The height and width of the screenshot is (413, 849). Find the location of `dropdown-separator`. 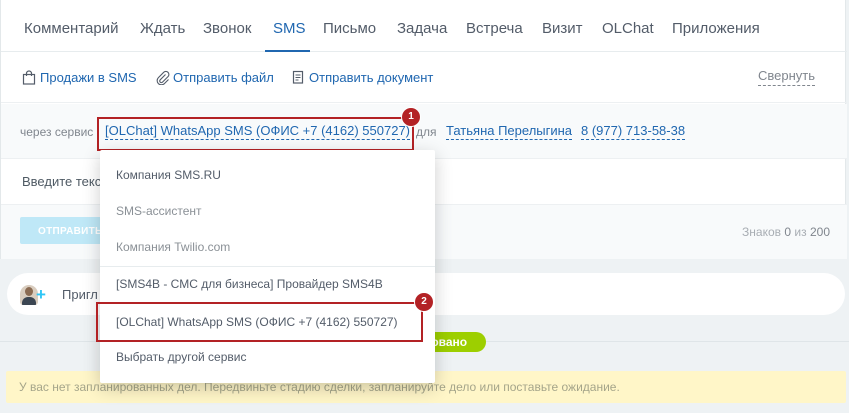

dropdown-separator is located at coordinates (267, 266).